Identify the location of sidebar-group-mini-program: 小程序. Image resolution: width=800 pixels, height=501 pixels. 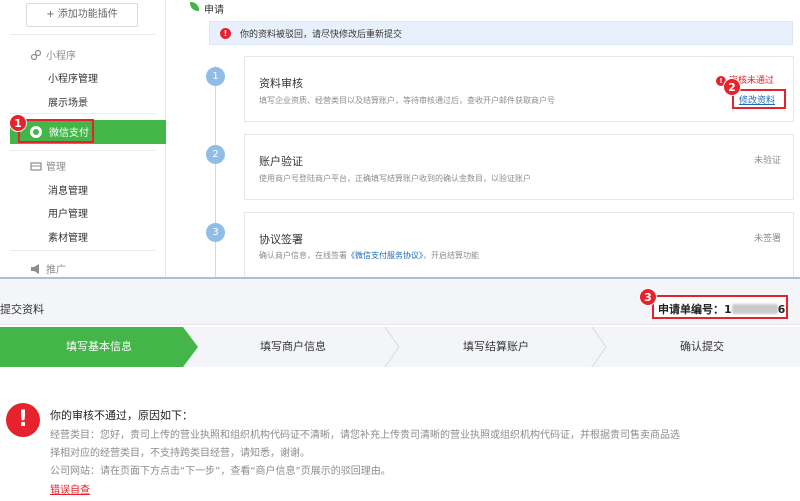
(53, 54).